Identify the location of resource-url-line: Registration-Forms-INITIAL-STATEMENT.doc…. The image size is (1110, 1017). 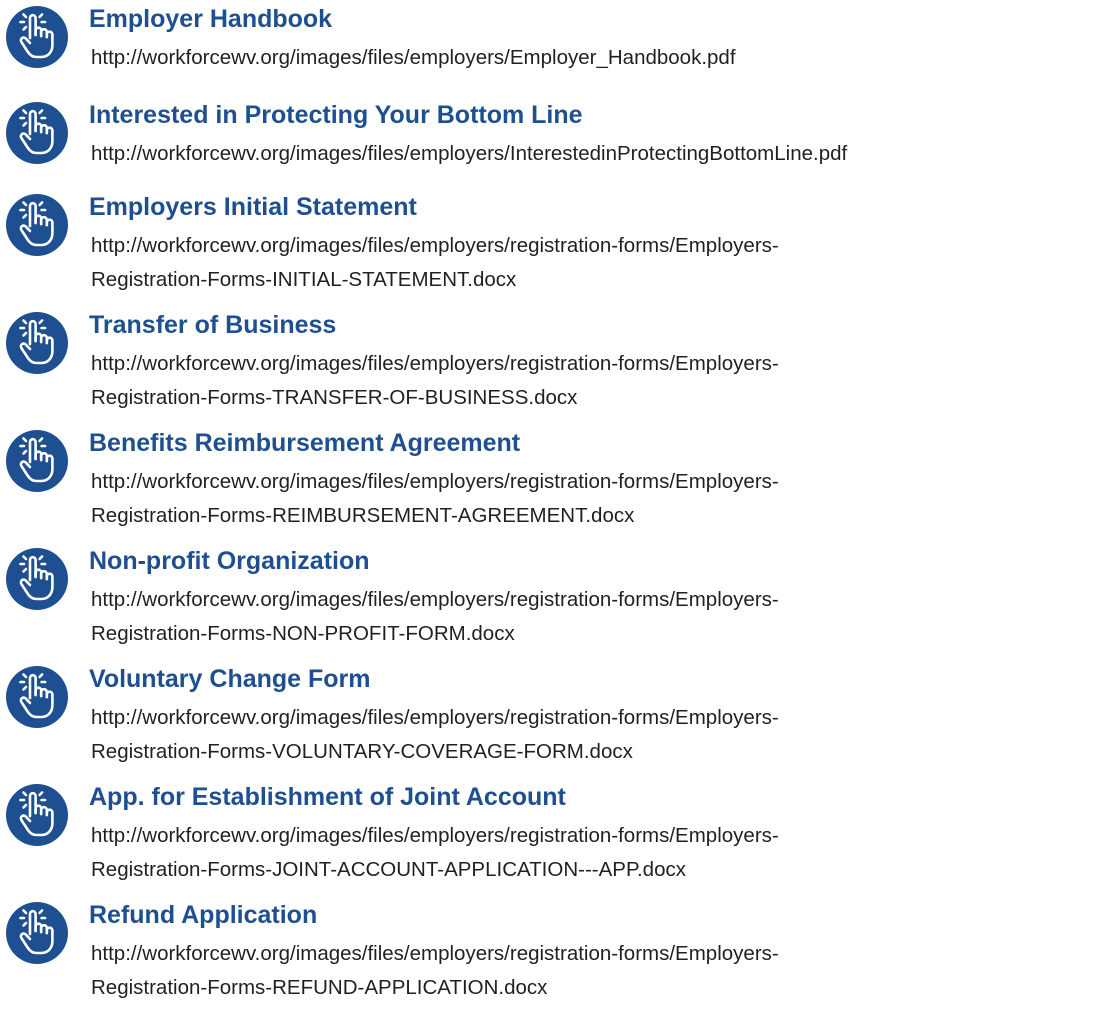
(304, 279).